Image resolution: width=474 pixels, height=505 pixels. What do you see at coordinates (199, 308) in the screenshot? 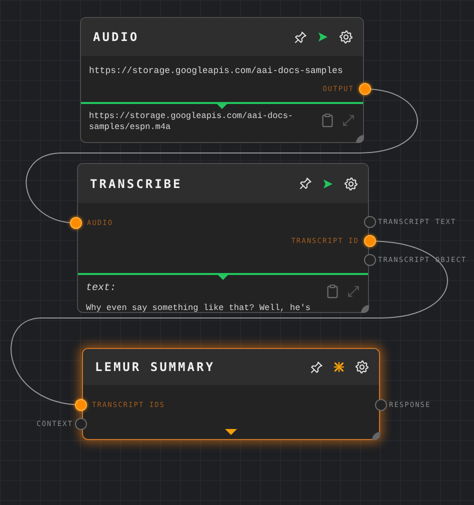
I see `output-text: Why even say something like that? Well, he's` at bounding box center [199, 308].